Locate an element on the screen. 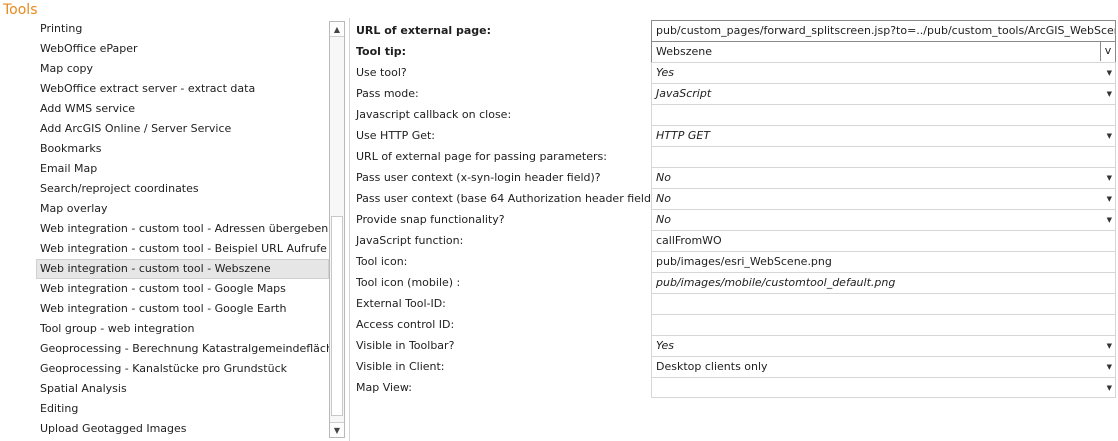 The image size is (1118, 441). tool-list-item: Tool group - web integration is located at coordinates (182, 329).